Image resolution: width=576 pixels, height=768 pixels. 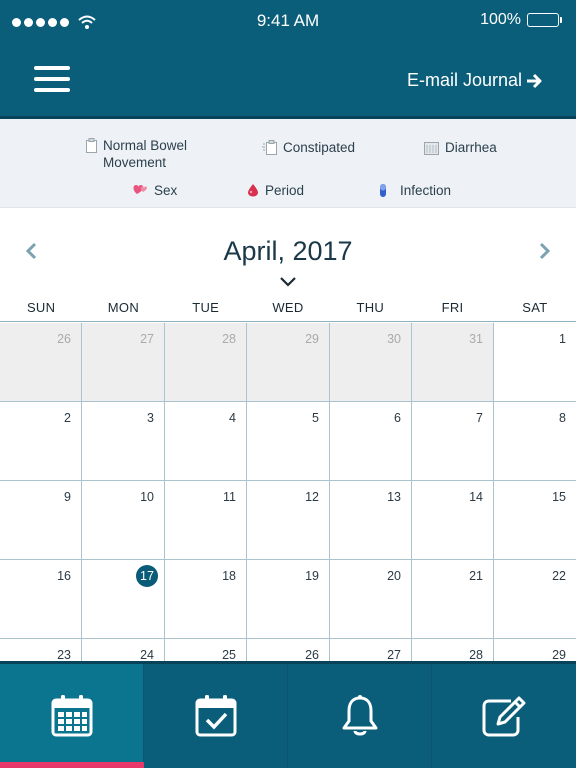 What do you see at coordinates (67, 497) in the screenshot?
I see `day-number: 9` at bounding box center [67, 497].